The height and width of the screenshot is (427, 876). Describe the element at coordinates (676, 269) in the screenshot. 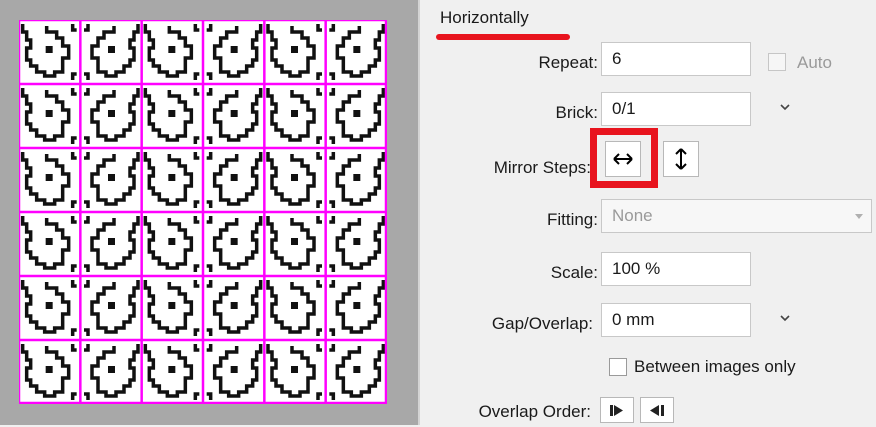

I see `scale-input: 100 %` at that location.